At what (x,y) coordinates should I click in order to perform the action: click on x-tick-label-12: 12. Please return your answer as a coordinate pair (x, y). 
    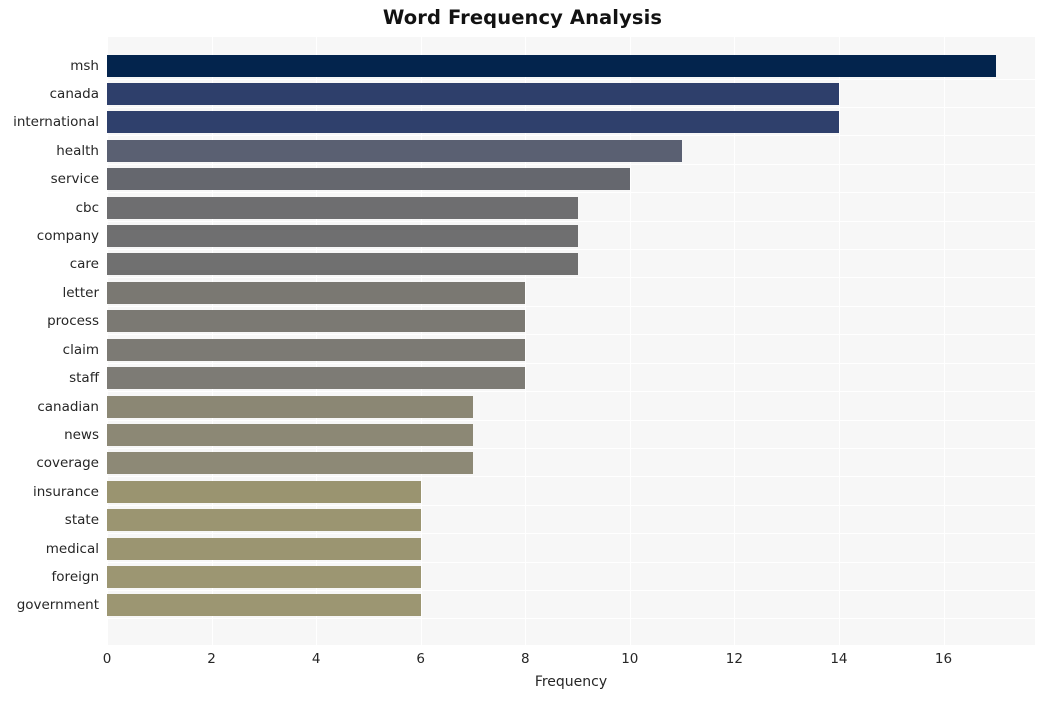
    Looking at the image, I should click on (734, 659).